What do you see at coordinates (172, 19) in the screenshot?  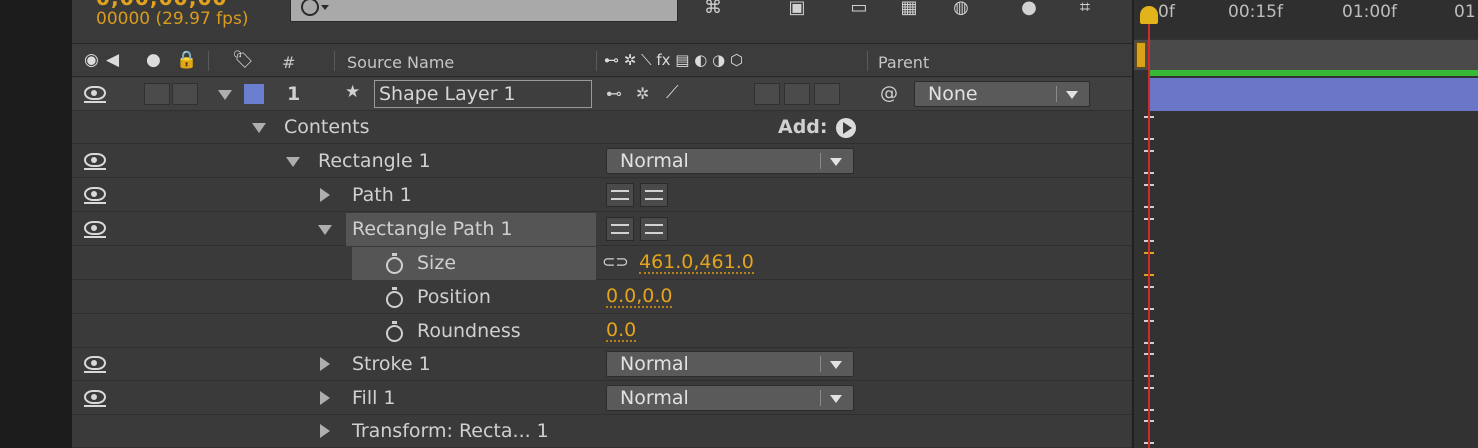 I see `fps-readout: 00000 (29.97 fps)` at bounding box center [172, 19].